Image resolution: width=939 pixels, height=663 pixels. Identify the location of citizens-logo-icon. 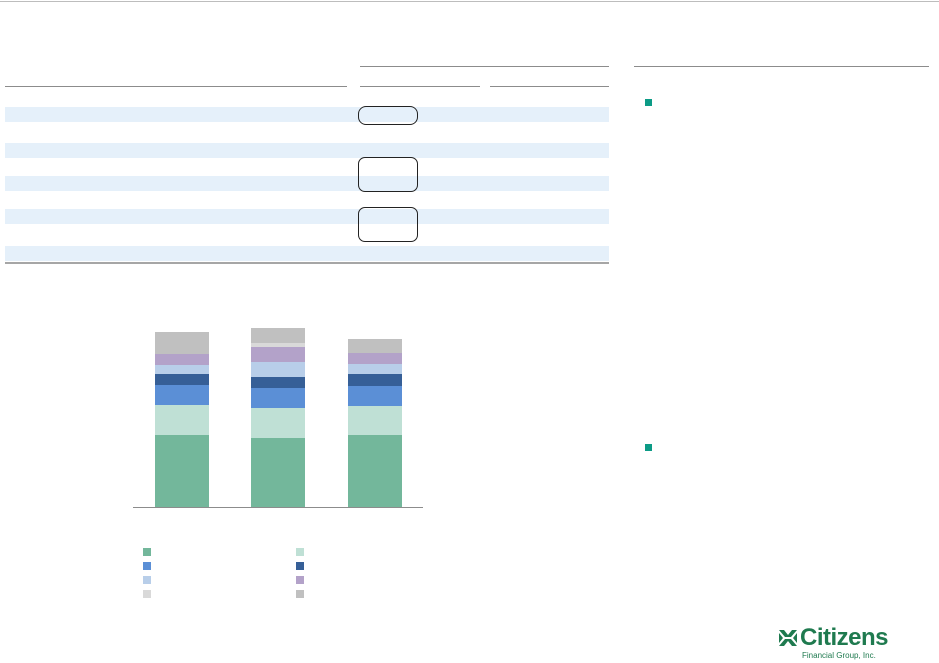
(788, 638).